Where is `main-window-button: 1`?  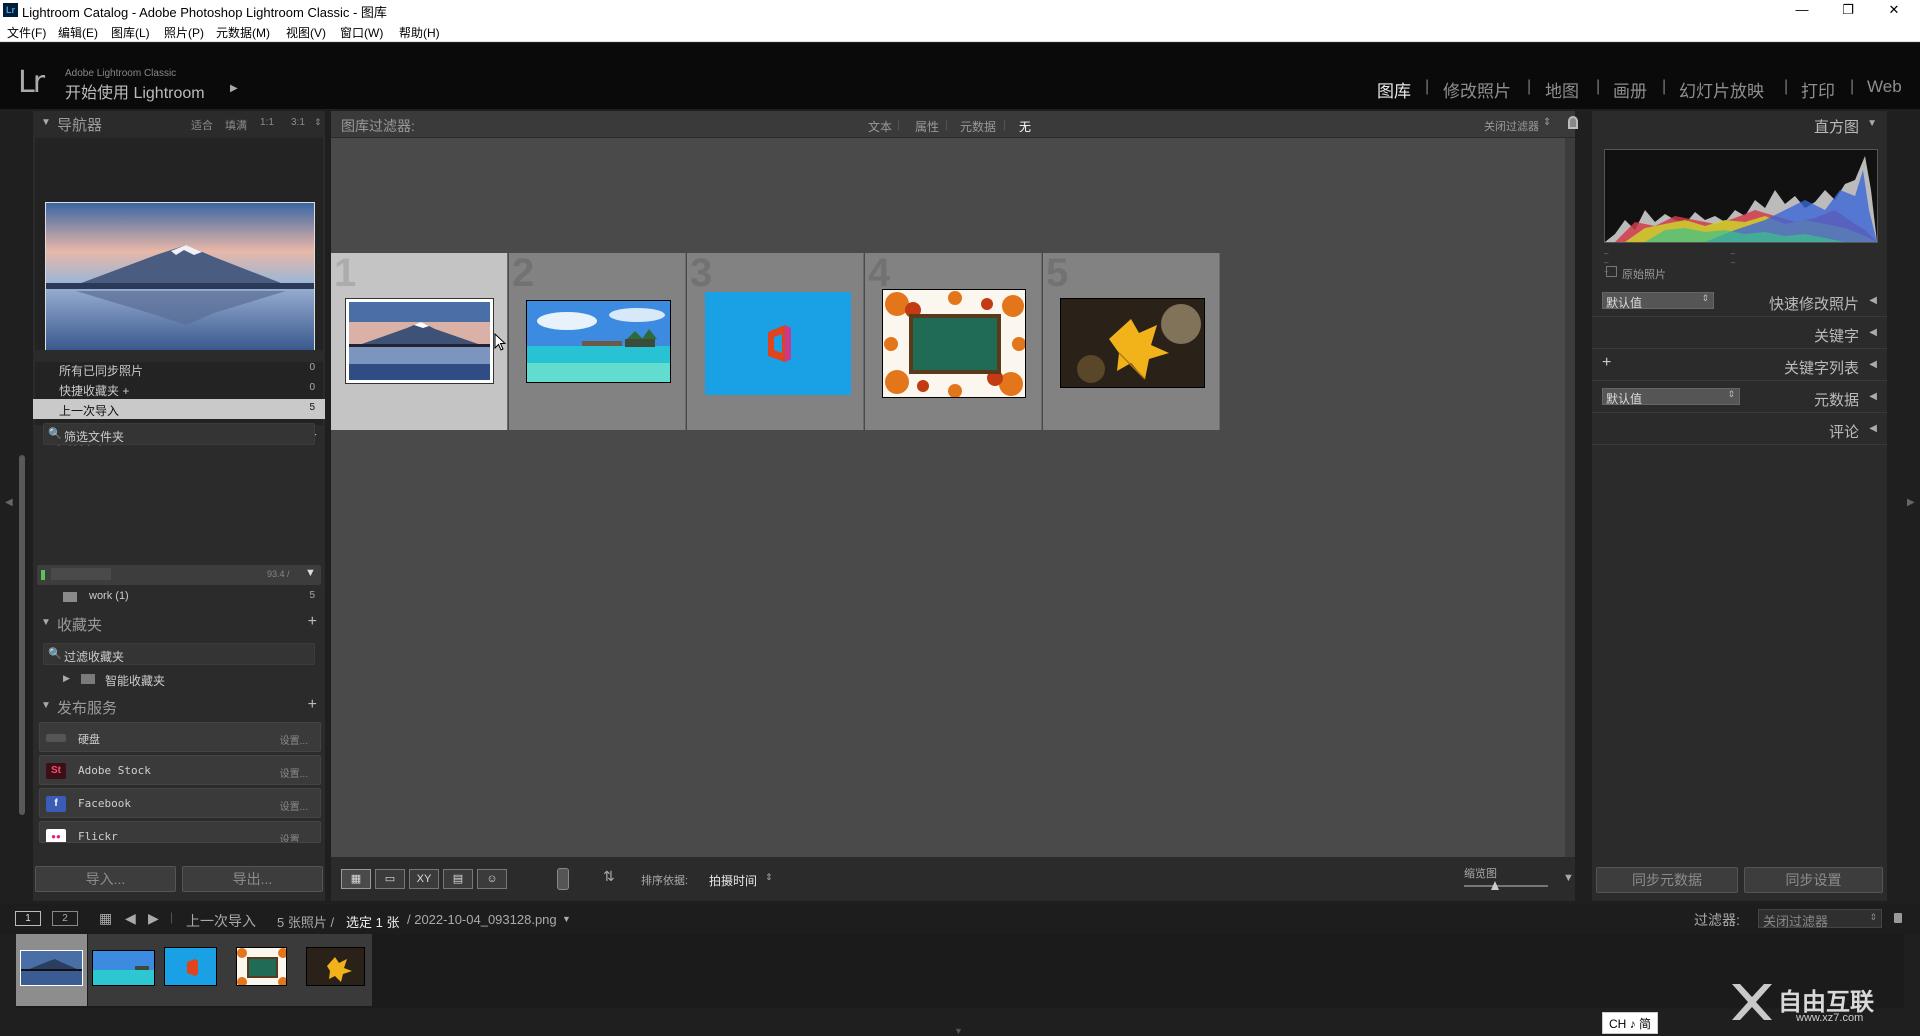
main-window-button: 1 is located at coordinates (28, 918).